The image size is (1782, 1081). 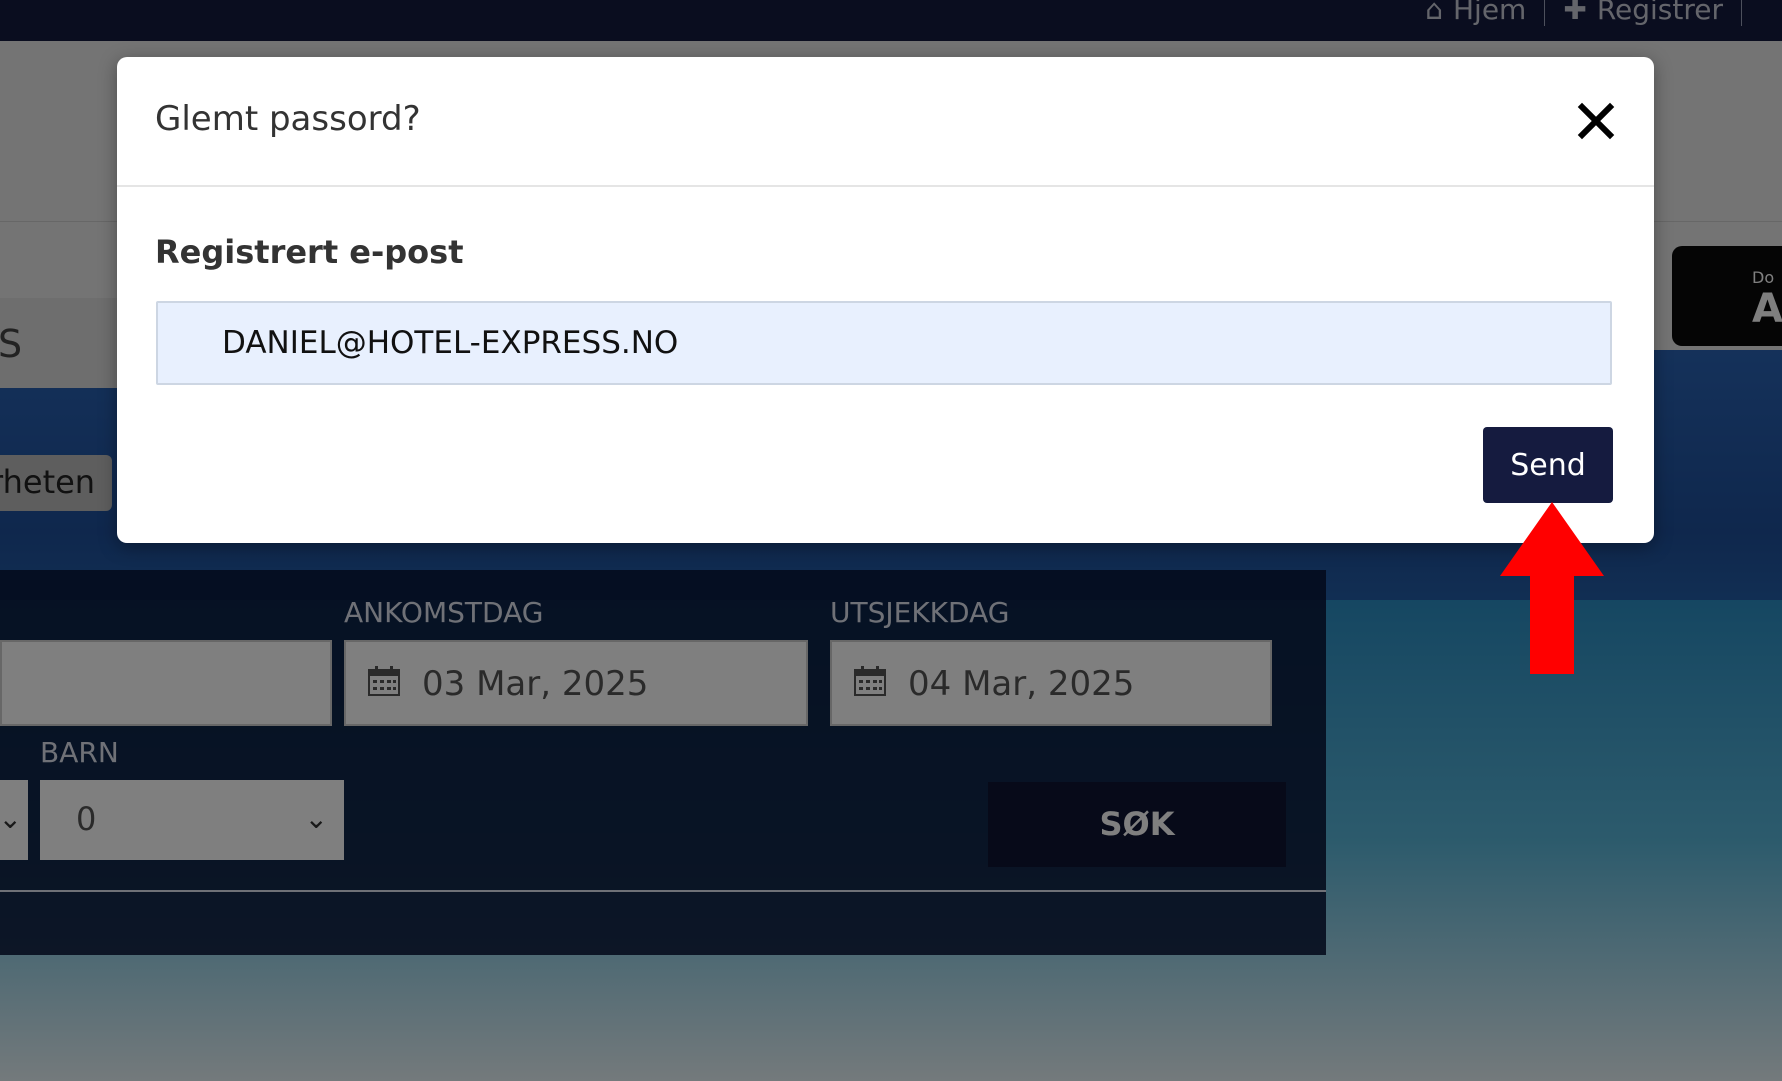 I want to click on email-field-label: Registrert e-post, so click(x=309, y=252).